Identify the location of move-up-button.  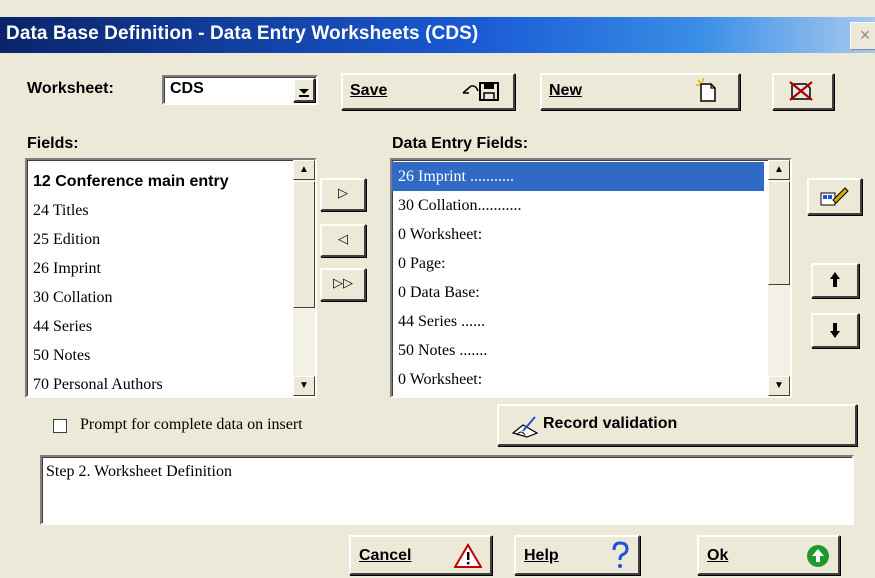
(835, 280).